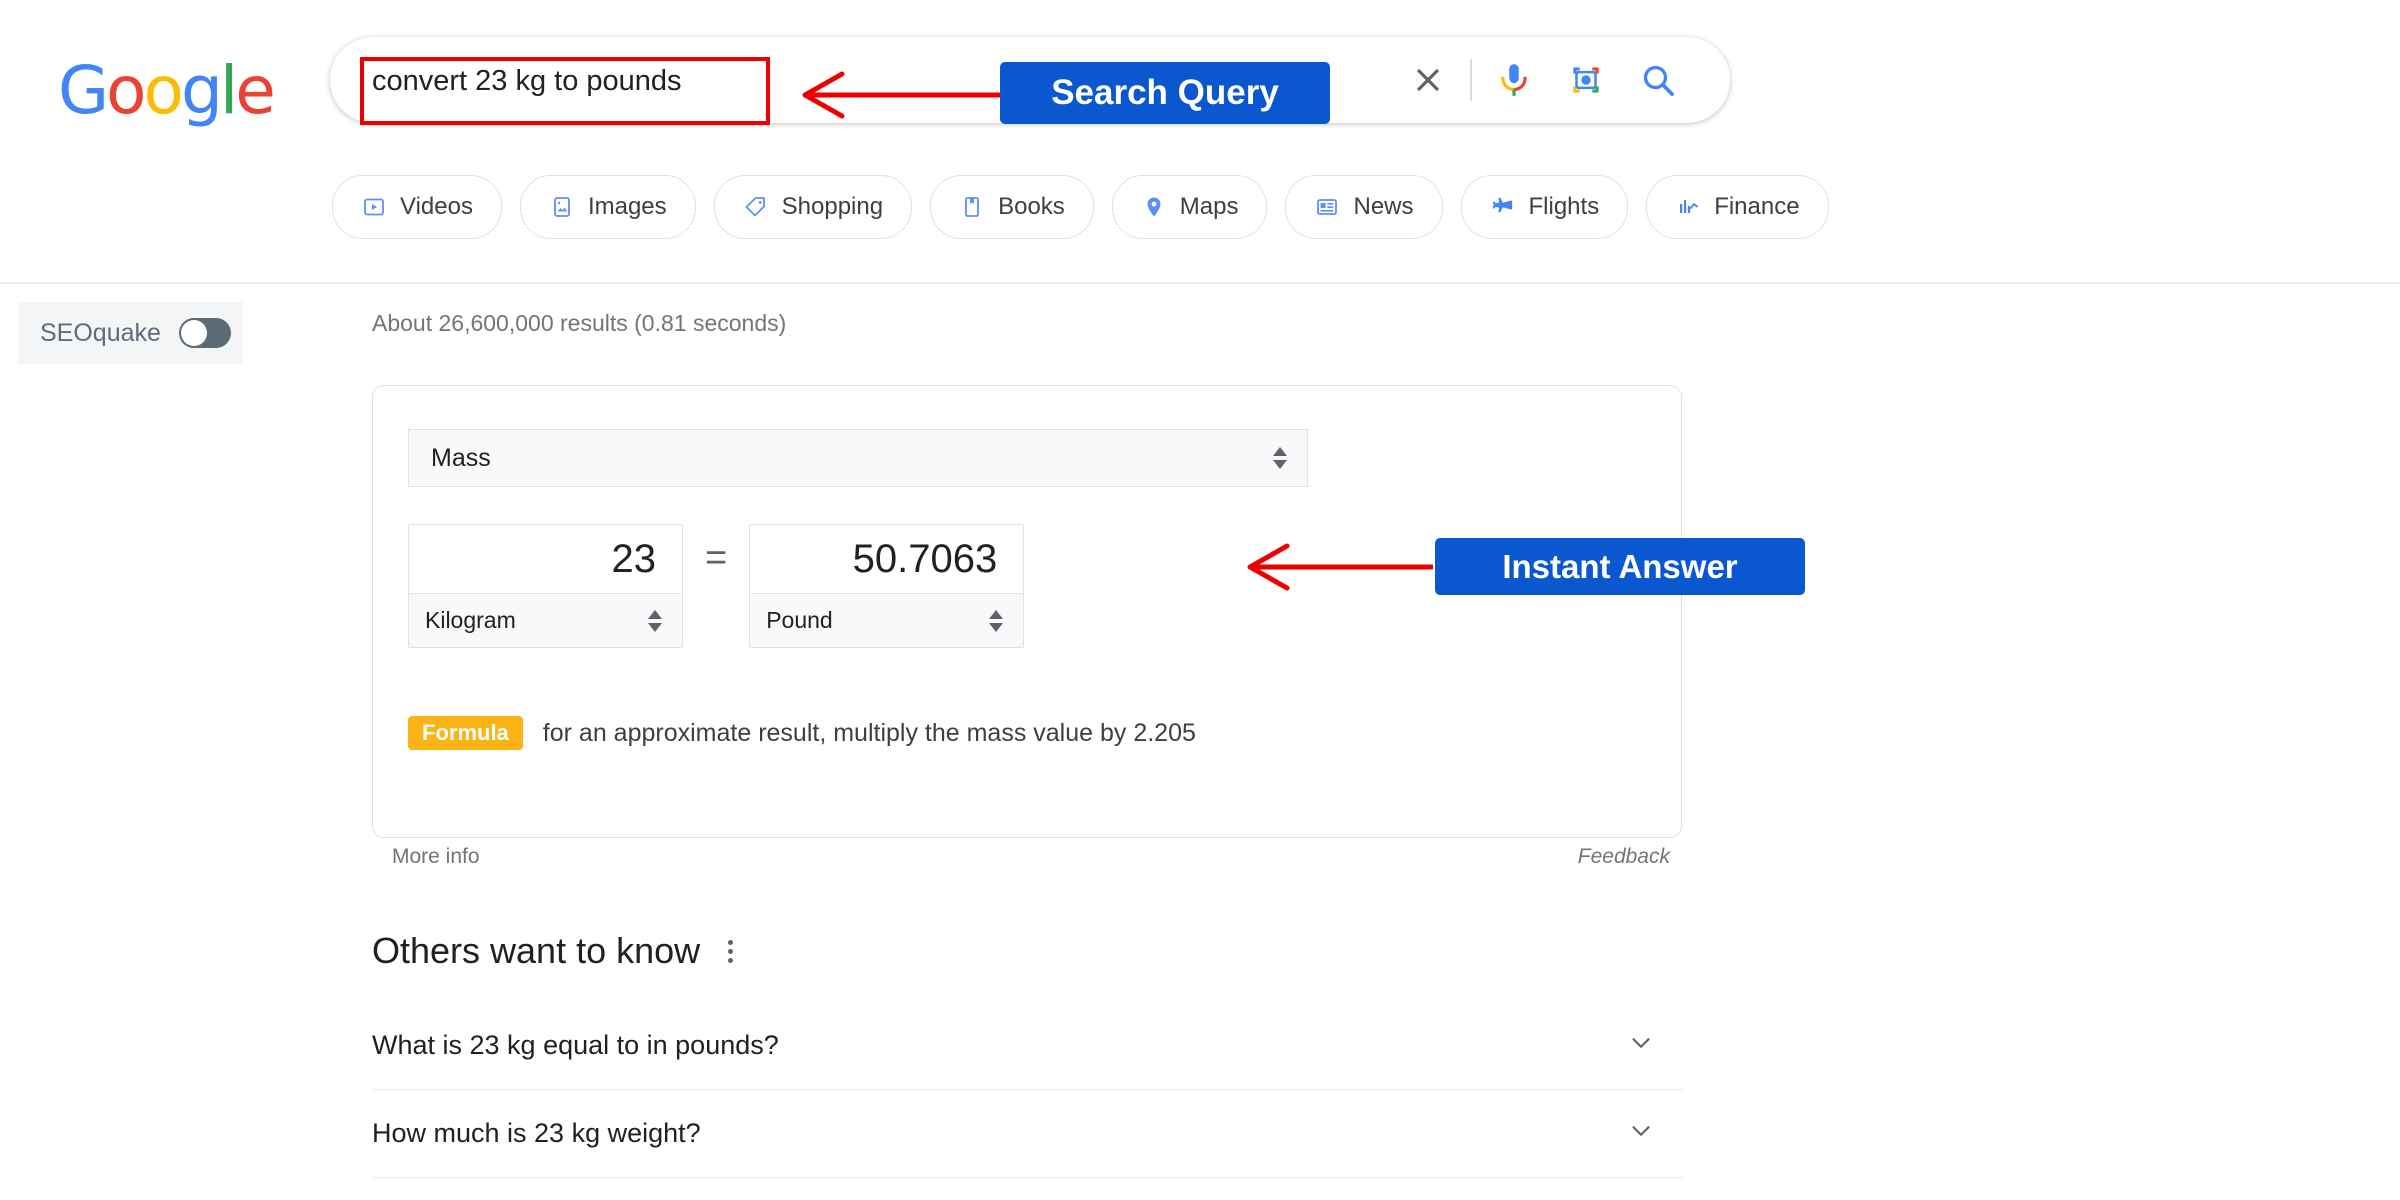 The image size is (2400, 1200). I want to click on measurement-category-select: Mass, so click(858, 458).